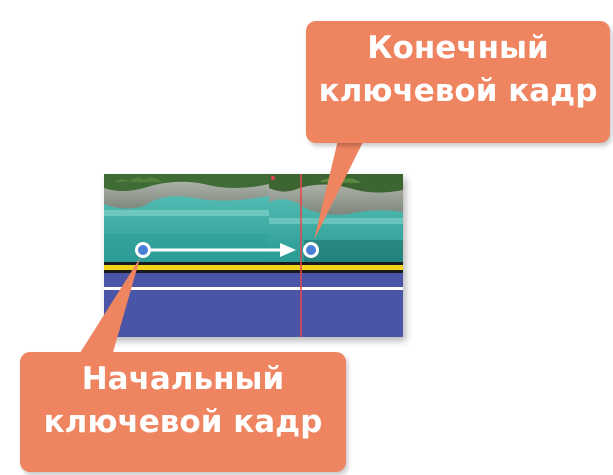 The height and width of the screenshot is (475, 613). What do you see at coordinates (458, 91) in the screenshot?
I see `end-callout-line2: ключевой кадр` at bounding box center [458, 91].